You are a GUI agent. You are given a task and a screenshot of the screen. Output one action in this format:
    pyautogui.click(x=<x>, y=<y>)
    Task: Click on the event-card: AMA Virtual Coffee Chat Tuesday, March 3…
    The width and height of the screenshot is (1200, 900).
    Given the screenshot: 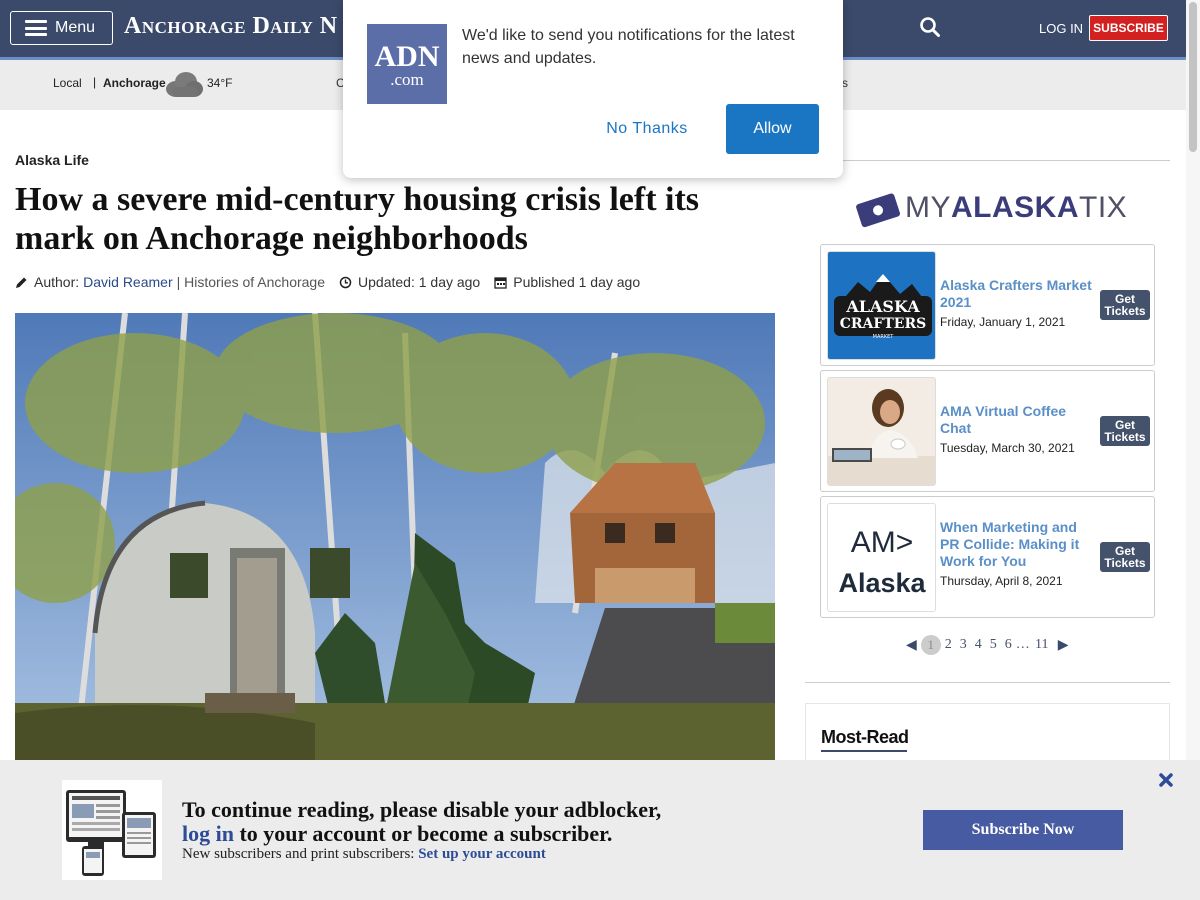 What is the action you would take?
    pyautogui.click(x=987, y=431)
    